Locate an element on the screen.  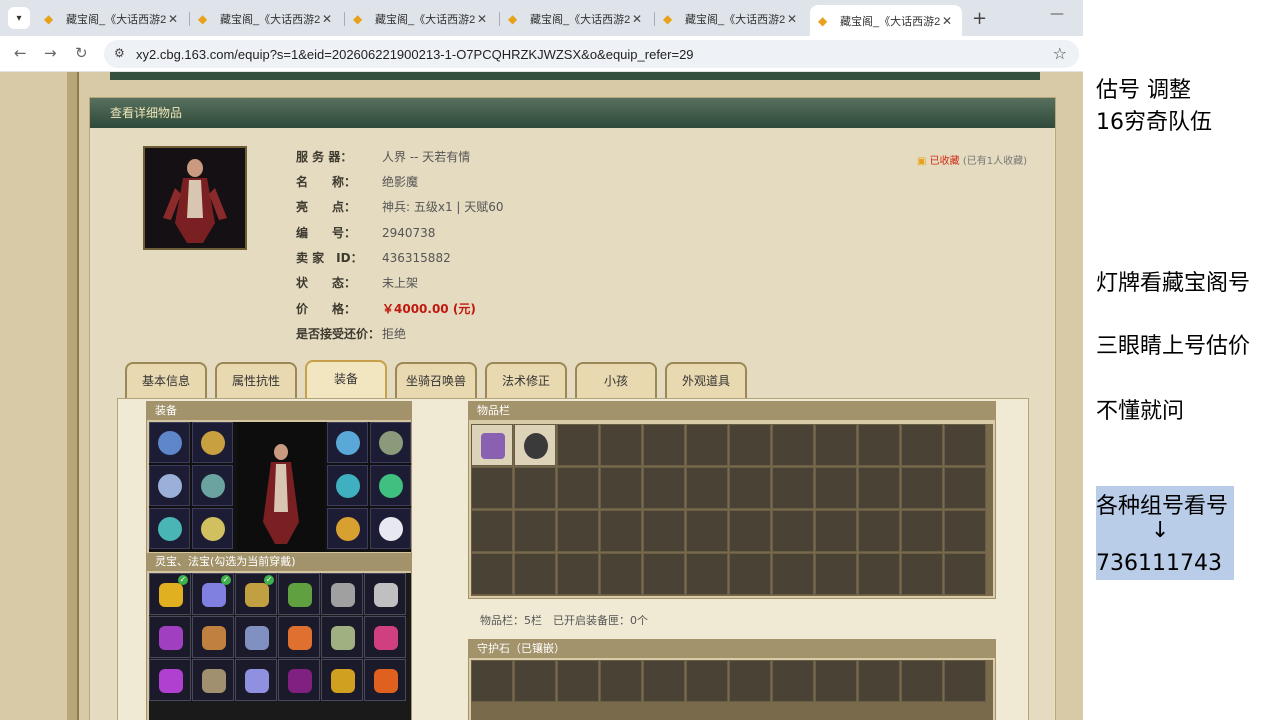
favorite-note: ▣ 已收藏 (已有1人收藏) is located at coordinates (972, 159).